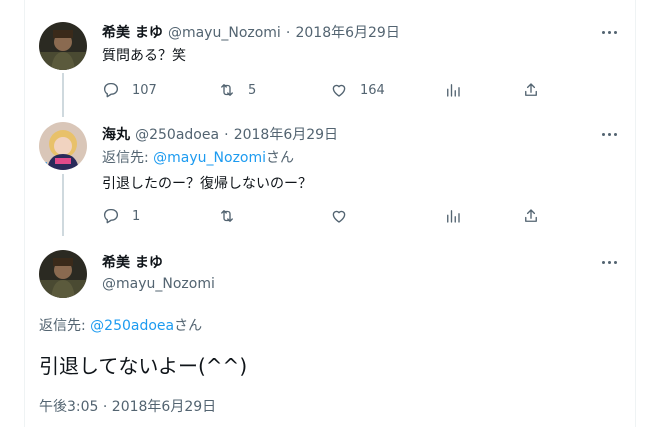 This screenshot has width=660, height=427. I want to click on reply-to-link: @mayu_Nozomi, so click(209, 158).